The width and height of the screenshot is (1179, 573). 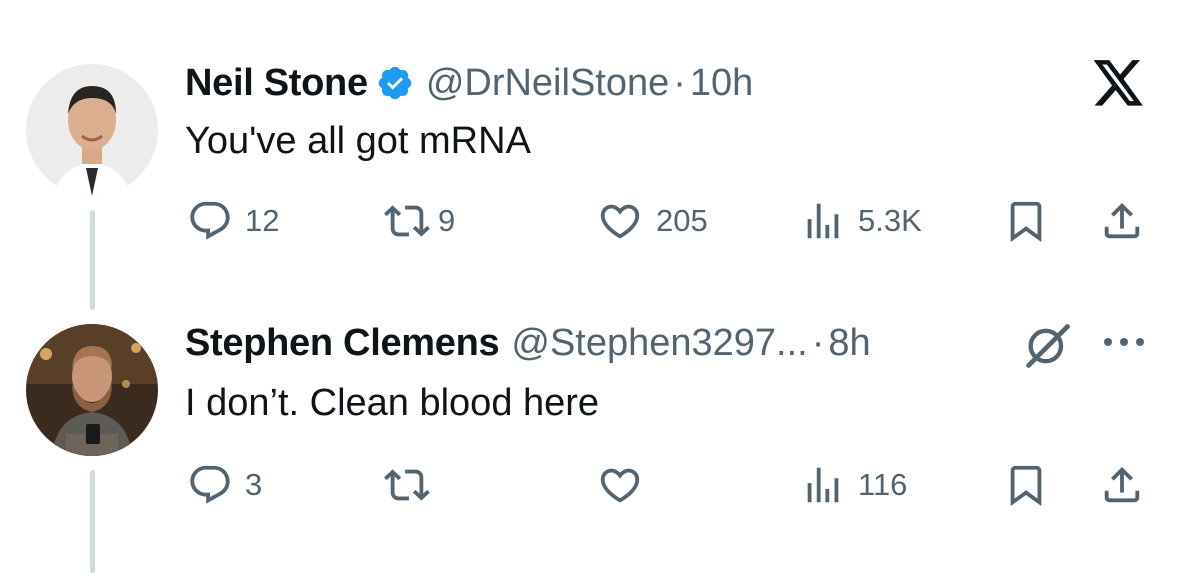 I want to click on repost-button: 9, so click(x=418, y=221).